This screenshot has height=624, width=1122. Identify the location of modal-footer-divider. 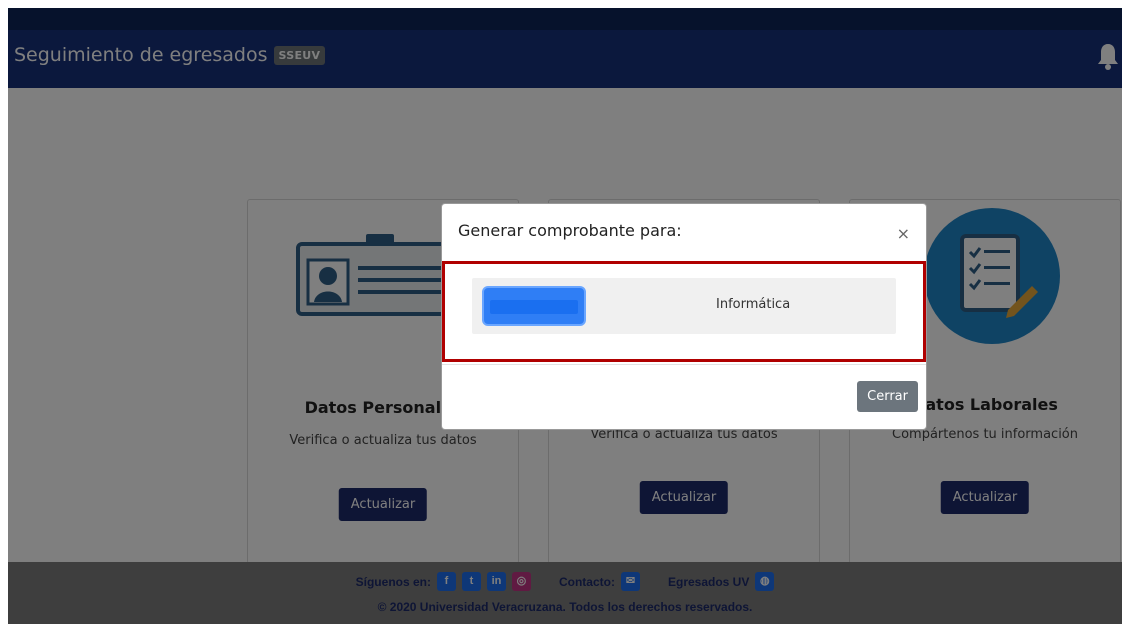
(684, 364).